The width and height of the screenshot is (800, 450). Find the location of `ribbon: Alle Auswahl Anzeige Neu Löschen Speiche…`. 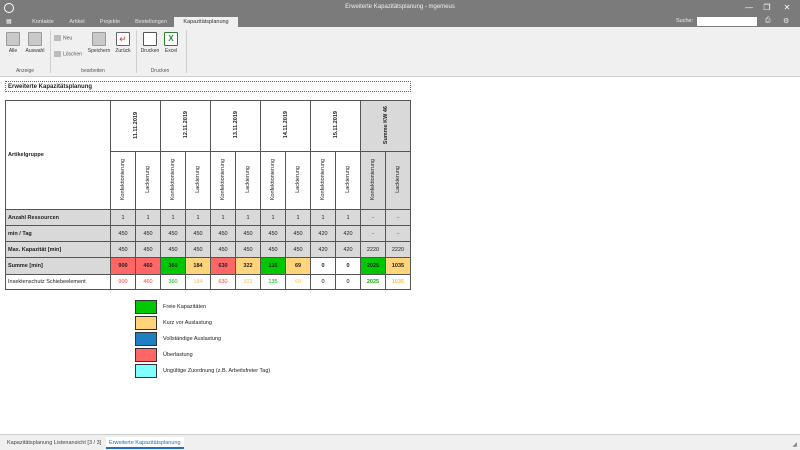

ribbon: Alle Auswahl Anzeige Neu Löschen Speiche… is located at coordinates (400, 52).